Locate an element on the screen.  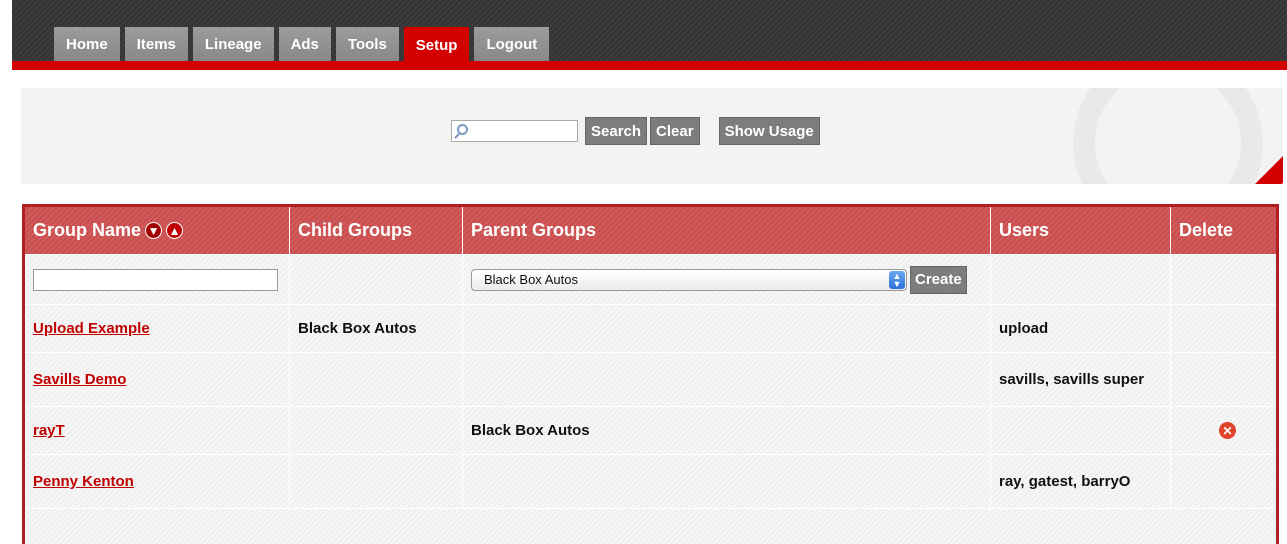
panel-decoration is located at coordinates (1168, 136).